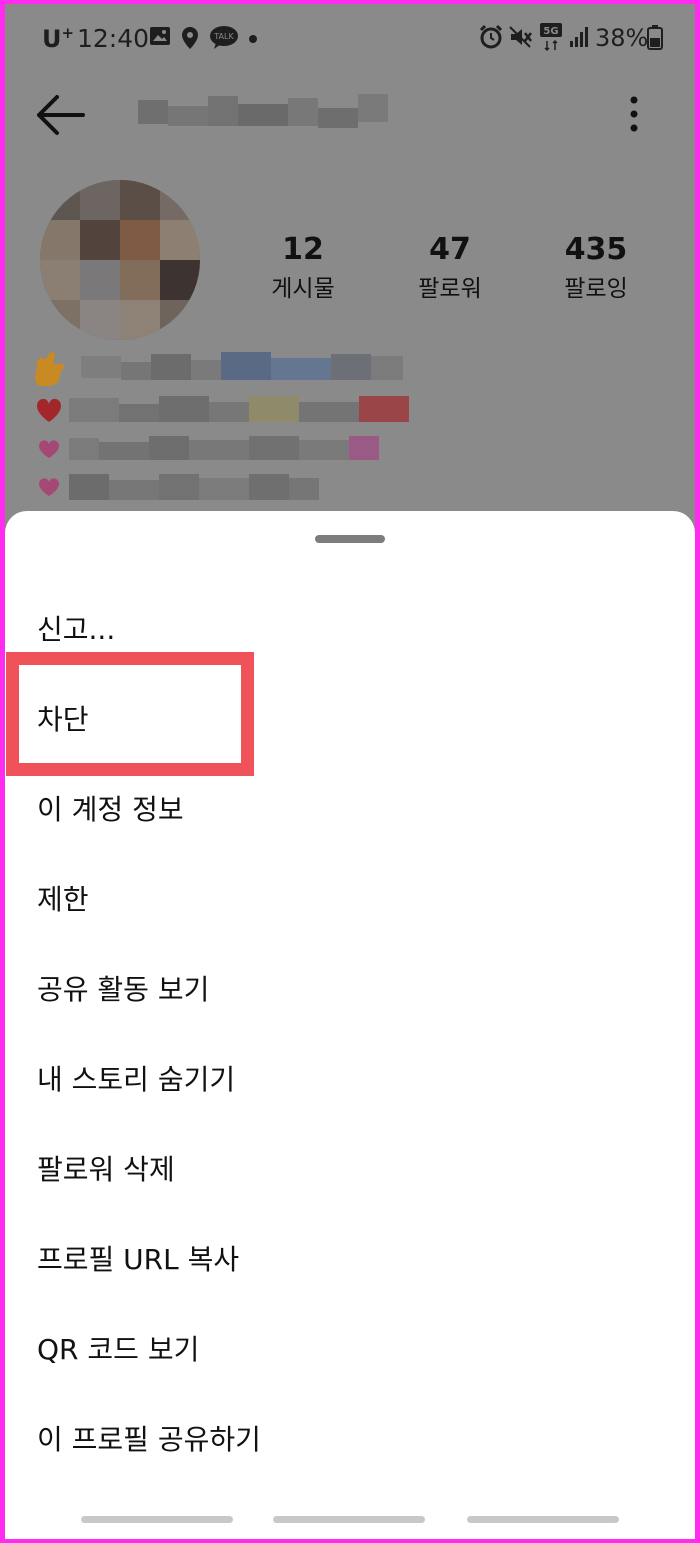  Describe the element at coordinates (543, 1519) in the screenshot. I see `nav-back-button` at that location.